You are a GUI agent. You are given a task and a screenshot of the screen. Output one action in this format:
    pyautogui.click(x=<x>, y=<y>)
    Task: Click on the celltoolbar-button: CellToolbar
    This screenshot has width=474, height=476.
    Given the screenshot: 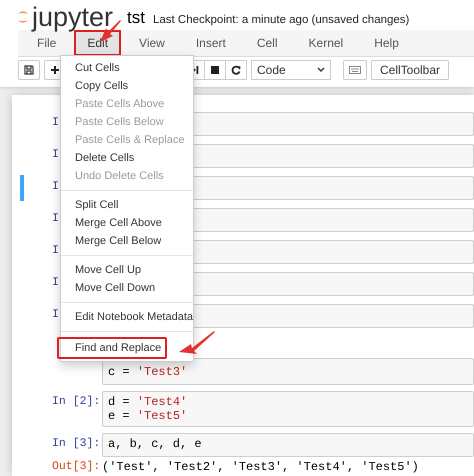 What is the action you would take?
    pyautogui.click(x=410, y=70)
    